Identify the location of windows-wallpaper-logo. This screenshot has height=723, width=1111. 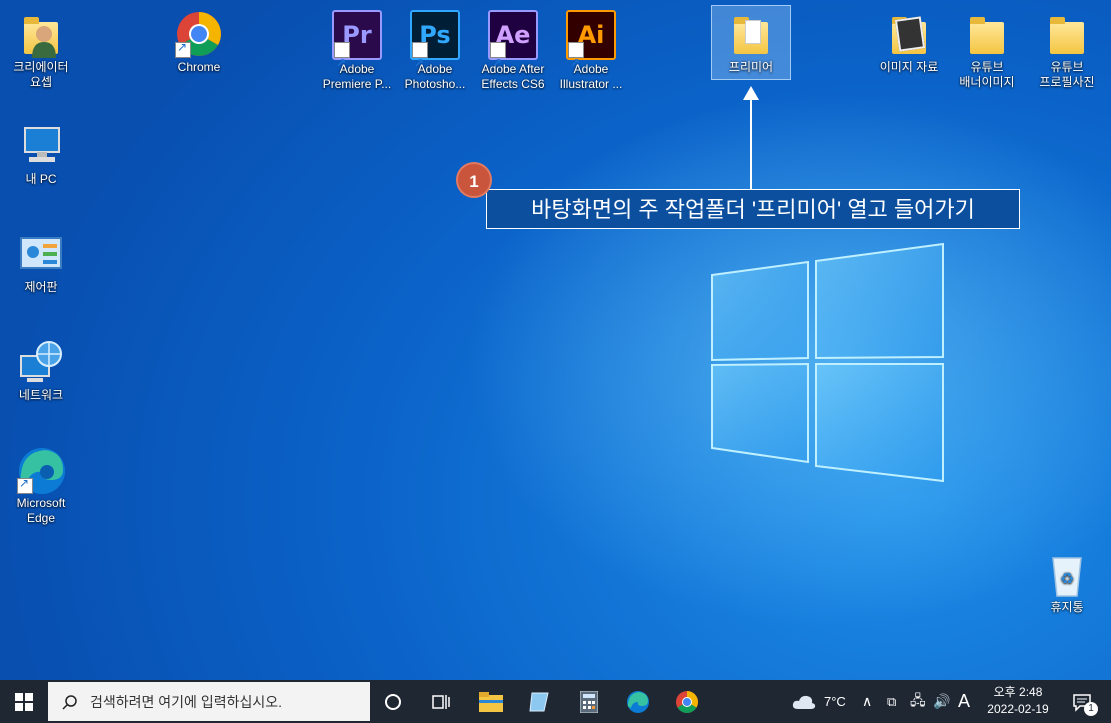
(827, 362).